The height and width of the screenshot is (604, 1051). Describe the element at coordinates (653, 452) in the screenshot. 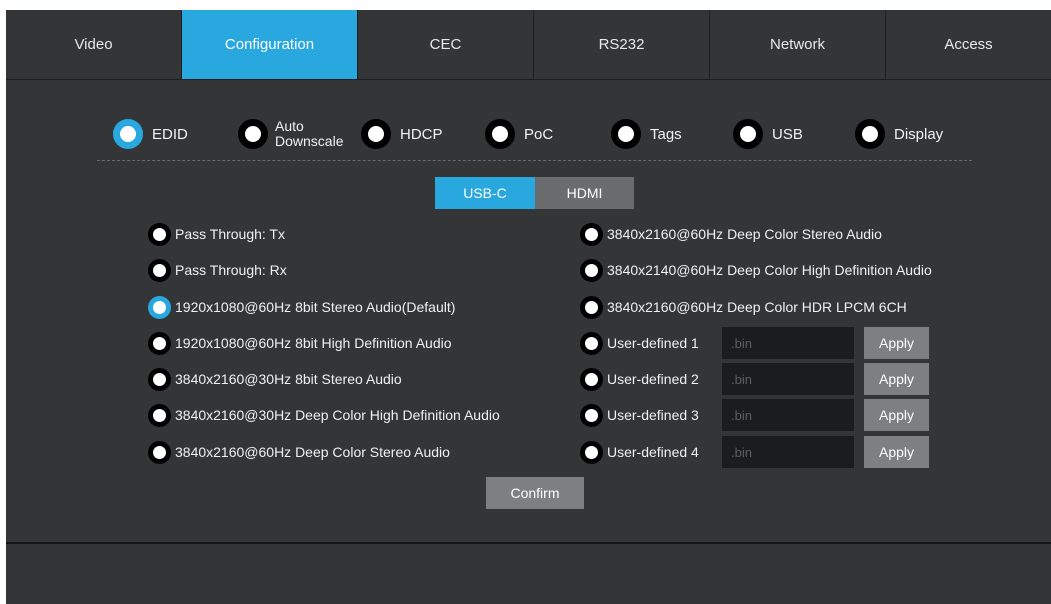

I see `option-label: User-defined 4` at that location.